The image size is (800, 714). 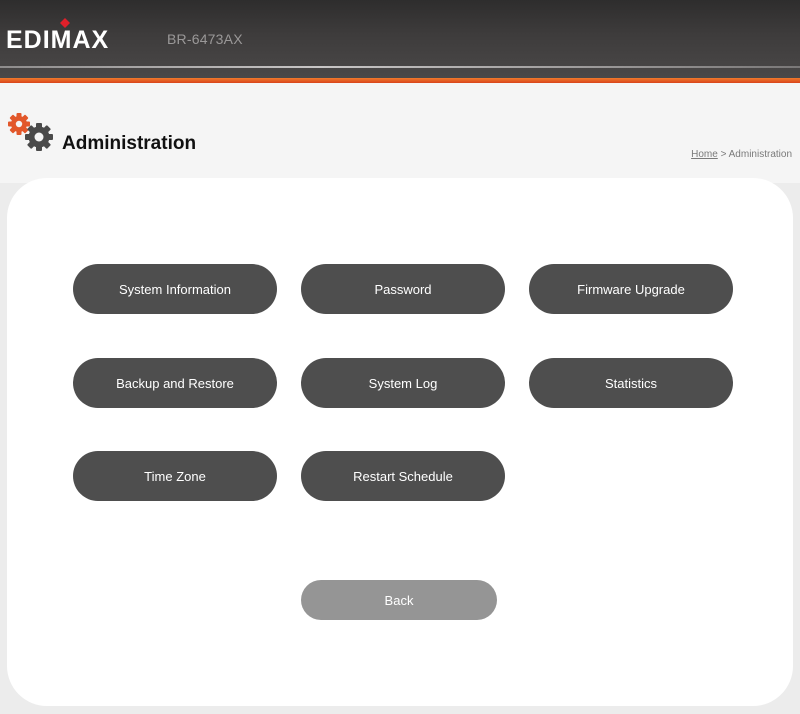 What do you see at coordinates (631, 289) in the screenshot?
I see `firmware-upgrade-button: Firmware Upgrade` at bounding box center [631, 289].